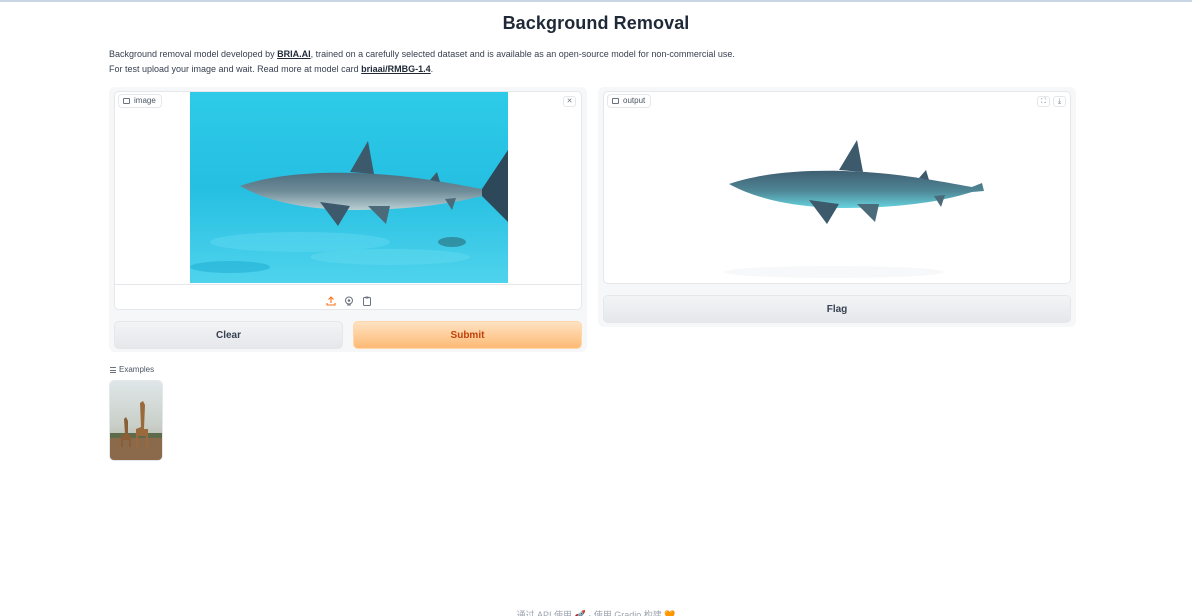 This screenshot has width=1192, height=616. What do you see at coordinates (113, 369) in the screenshot?
I see `list-icon` at bounding box center [113, 369].